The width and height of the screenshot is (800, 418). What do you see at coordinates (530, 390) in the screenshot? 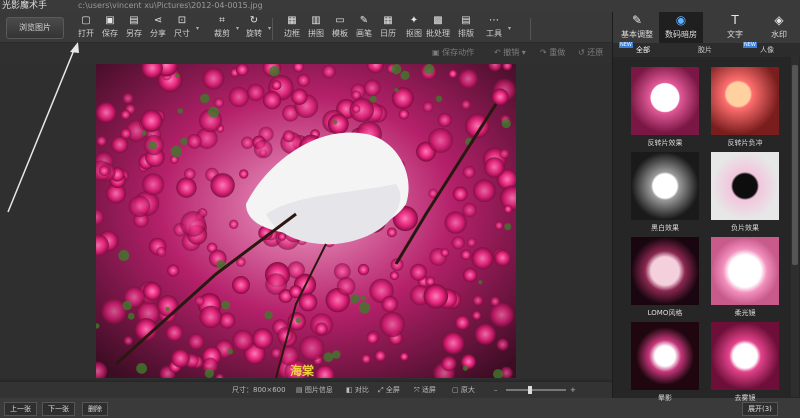
I see `zoom-slider-handle` at bounding box center [530, 390].